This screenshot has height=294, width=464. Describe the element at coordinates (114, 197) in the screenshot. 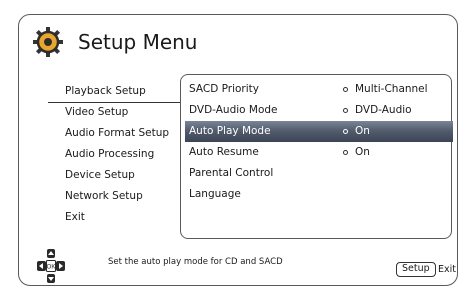

I see `menu-item-network-setup: Network Setup` at that location.